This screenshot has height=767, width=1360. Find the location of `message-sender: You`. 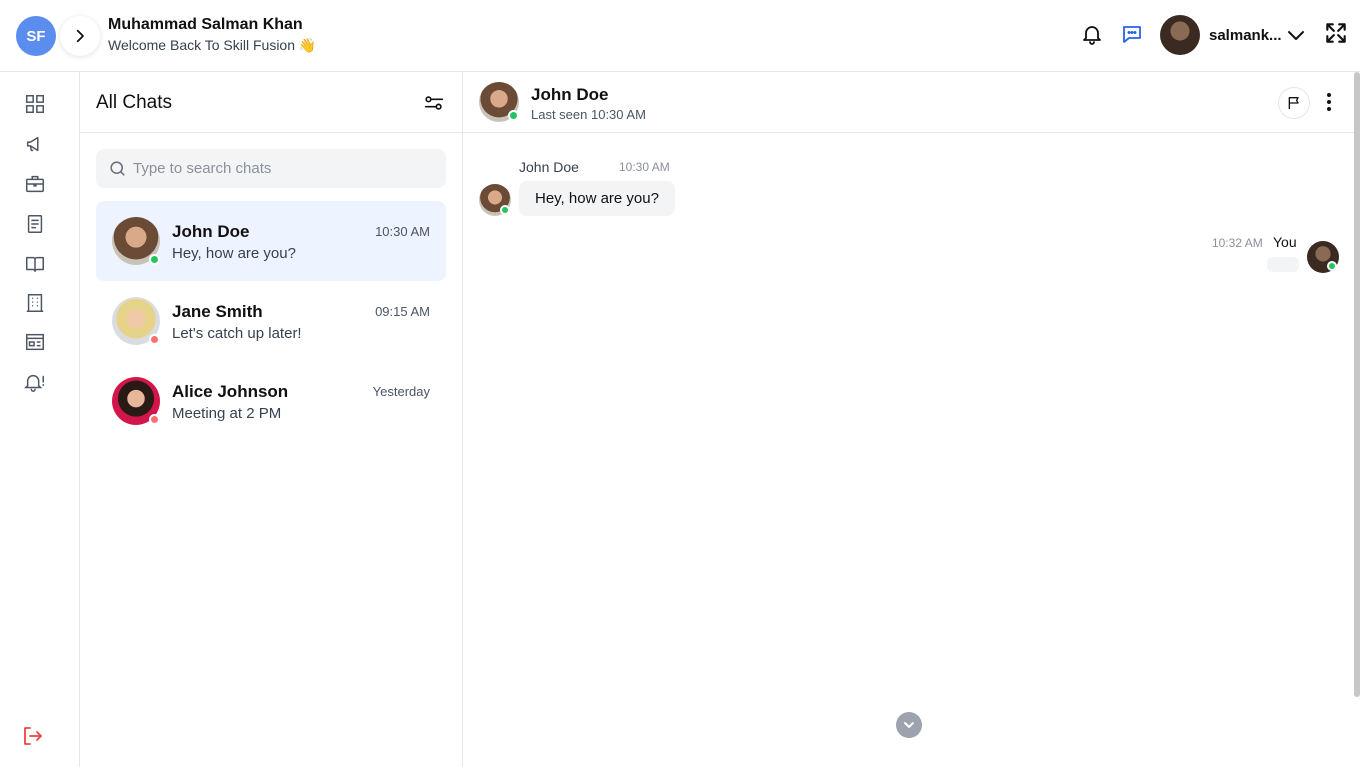

message-sender: You is located at coordinates (1285, 242).